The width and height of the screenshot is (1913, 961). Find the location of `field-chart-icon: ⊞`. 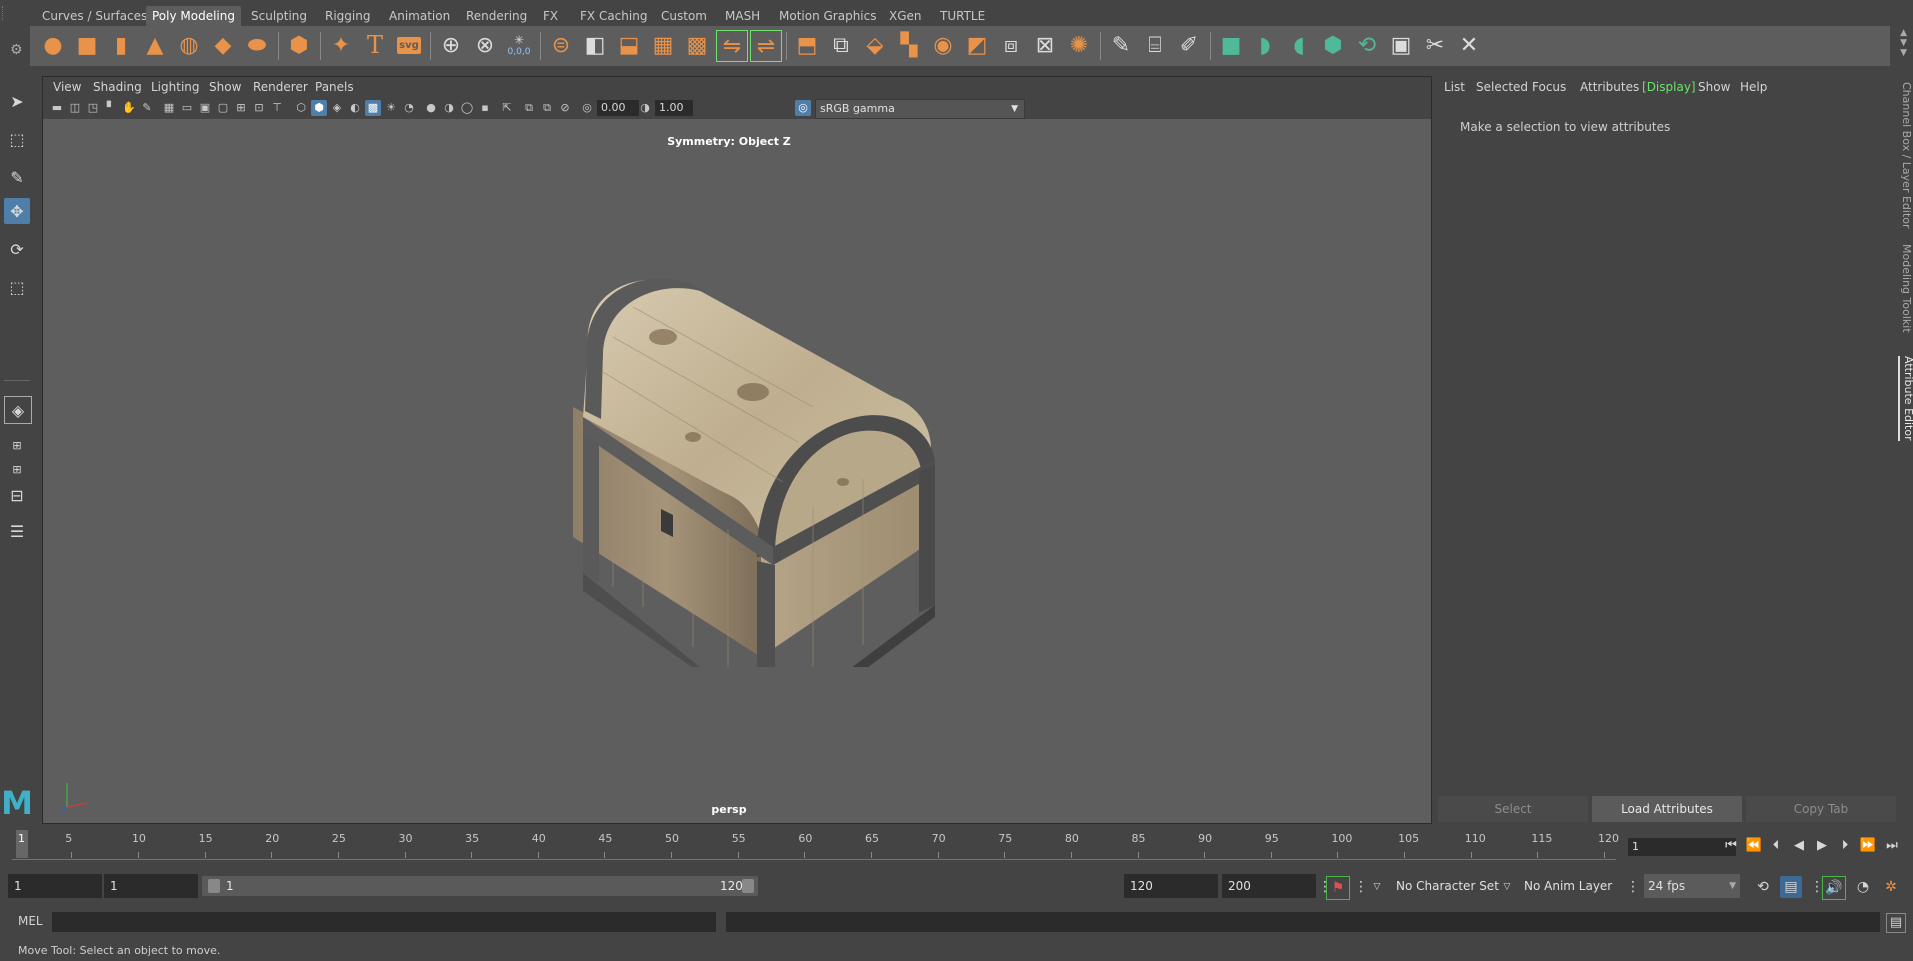

field-chart-icon: ⊞ is located at coordinates (241, 108).